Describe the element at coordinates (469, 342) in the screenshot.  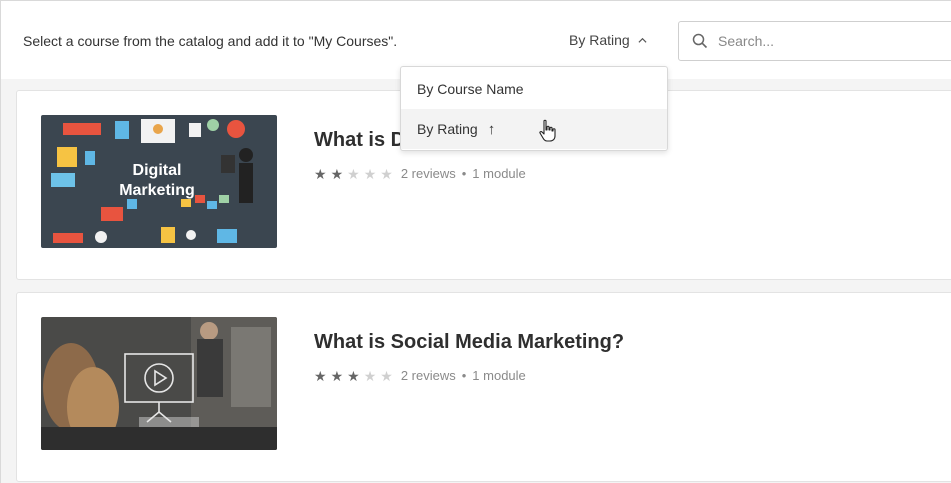
I see `course-title: What is Social Media Marketing?` at that location.